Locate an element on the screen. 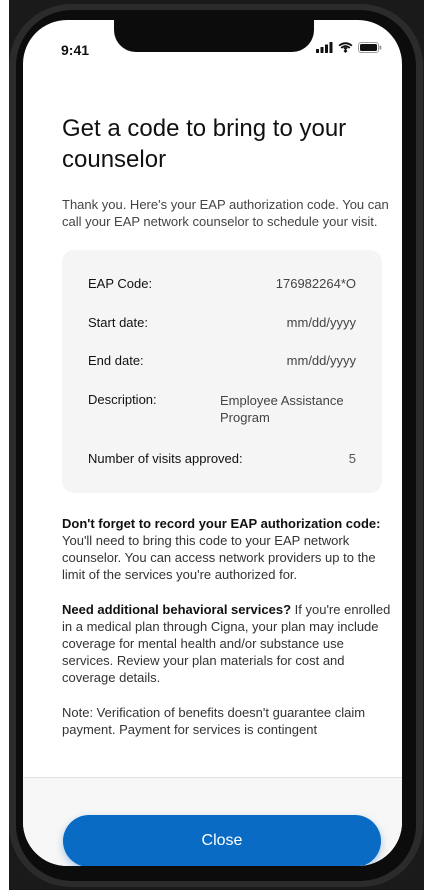  status-icons is located at coordinates (349, 47).